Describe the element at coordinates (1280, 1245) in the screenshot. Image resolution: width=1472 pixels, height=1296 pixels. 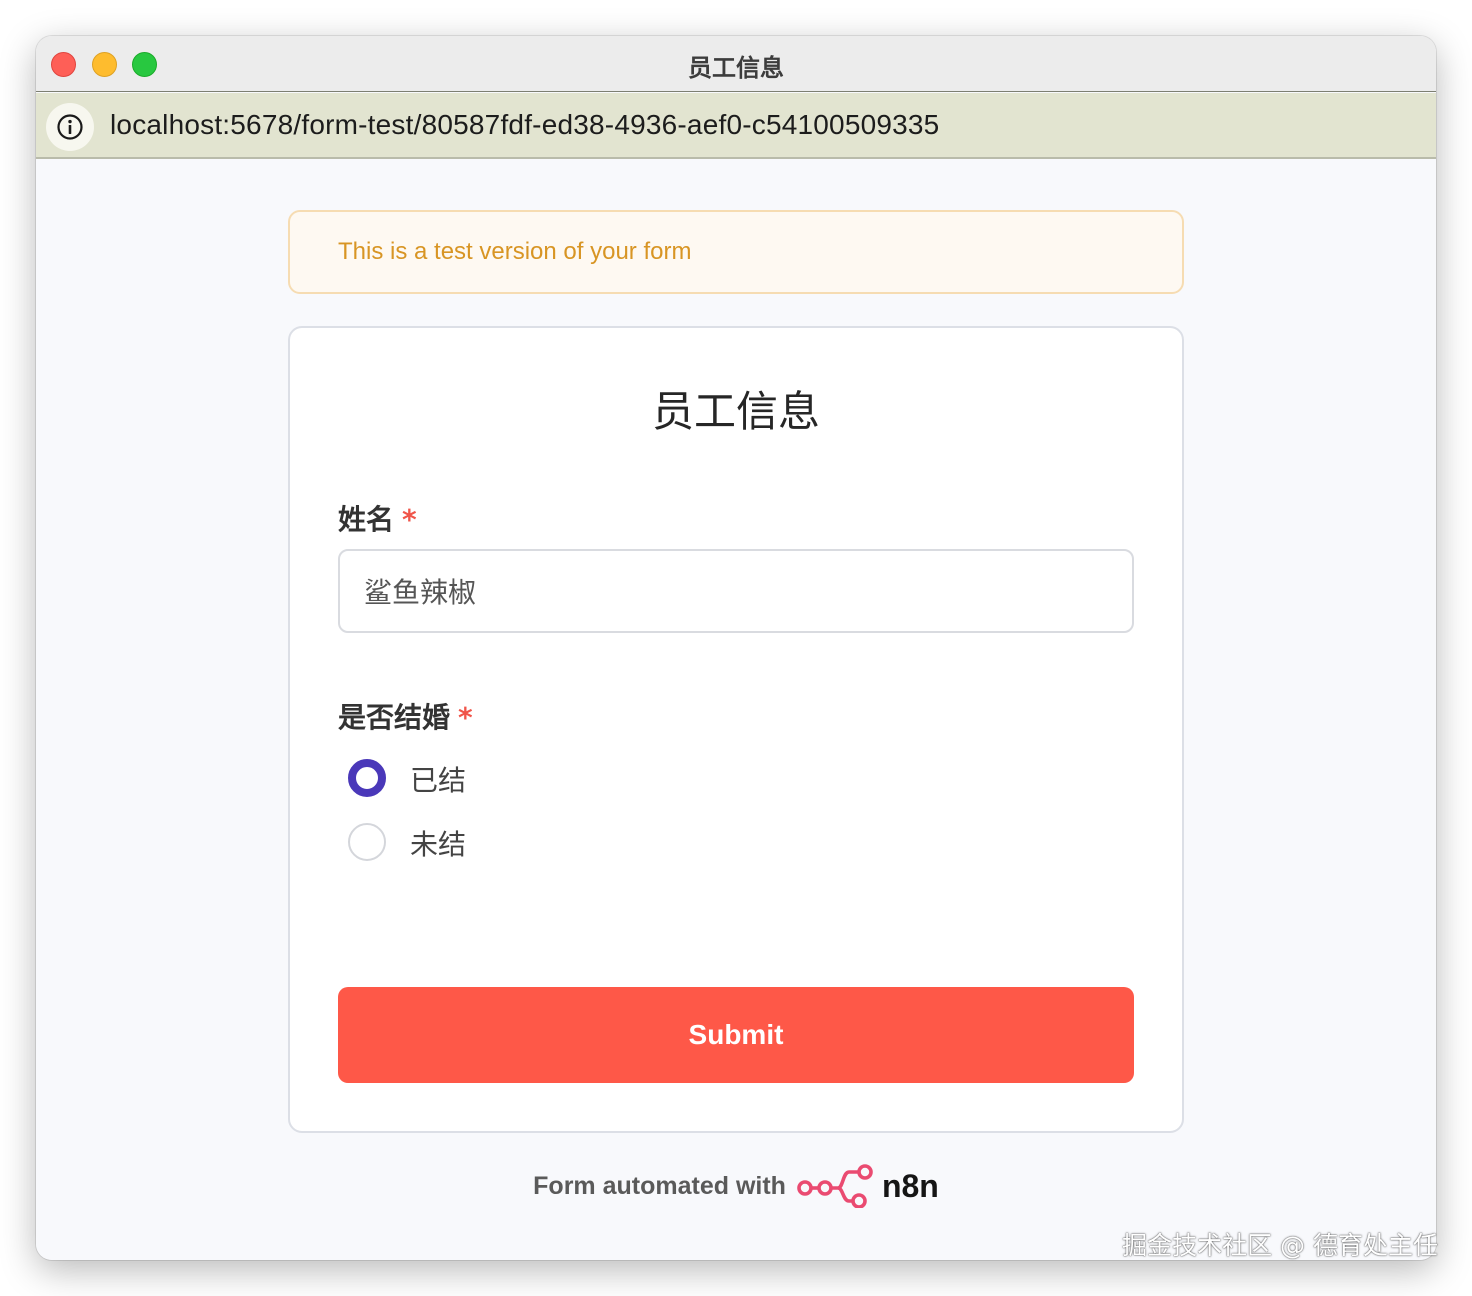
I see `watermark: 掘金技术社区 @ 德育处主任` at that location.